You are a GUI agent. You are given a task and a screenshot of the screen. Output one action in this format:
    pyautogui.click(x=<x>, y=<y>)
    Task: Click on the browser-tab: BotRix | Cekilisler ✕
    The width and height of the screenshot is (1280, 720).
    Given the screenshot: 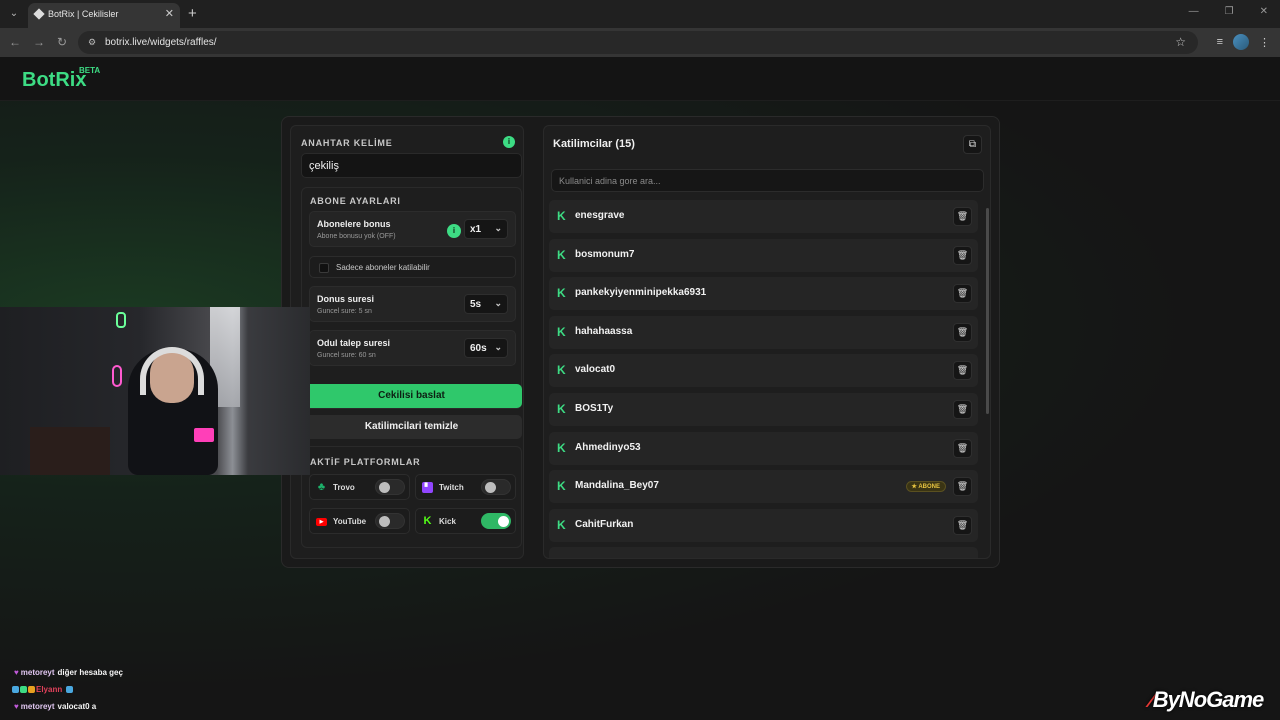 What is the action you would take?
    pyautogui.click(x=104, y=15)
    